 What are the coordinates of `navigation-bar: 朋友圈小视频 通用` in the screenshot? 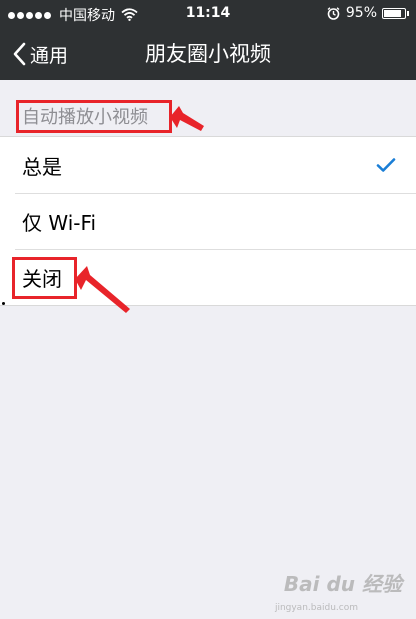 It's located at (208, 54).